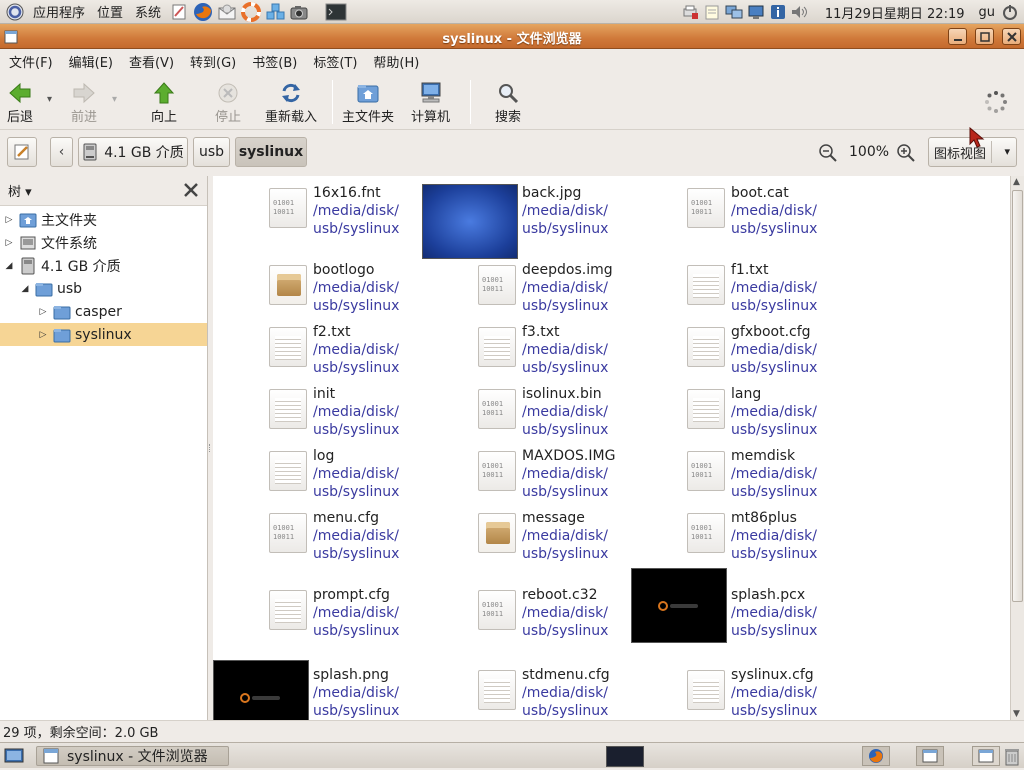 The height and width of the screenshot is (770, 1024). Describe the element at coordinates (515, 221) in the screenshot. I see `file-item: back.jpg/media/disk/usb/syslinux` at that location.